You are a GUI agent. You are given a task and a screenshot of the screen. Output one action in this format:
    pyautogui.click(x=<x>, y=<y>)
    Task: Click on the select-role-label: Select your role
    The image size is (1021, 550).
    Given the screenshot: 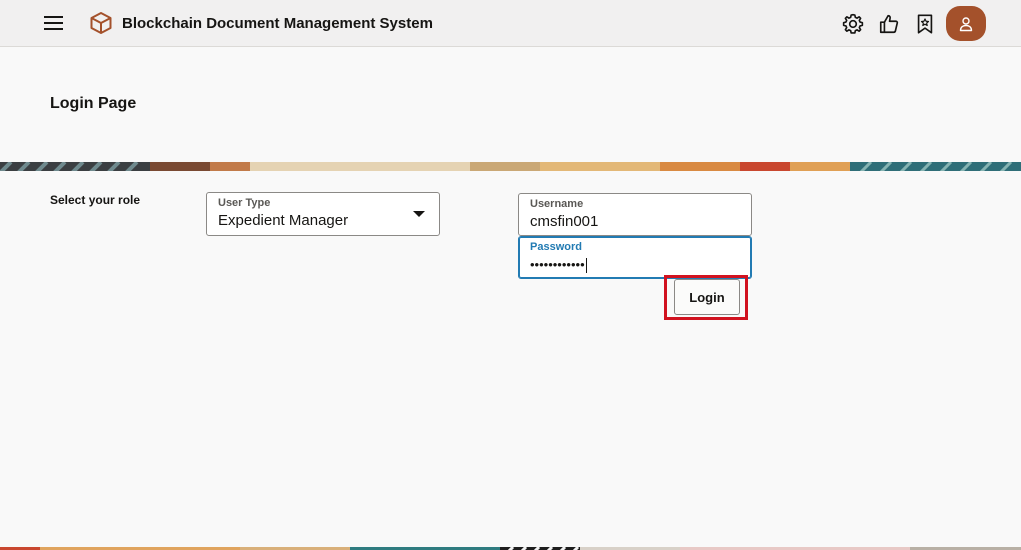 What is the action you would take?
    pyautogui.click(x=95, y=200)
    